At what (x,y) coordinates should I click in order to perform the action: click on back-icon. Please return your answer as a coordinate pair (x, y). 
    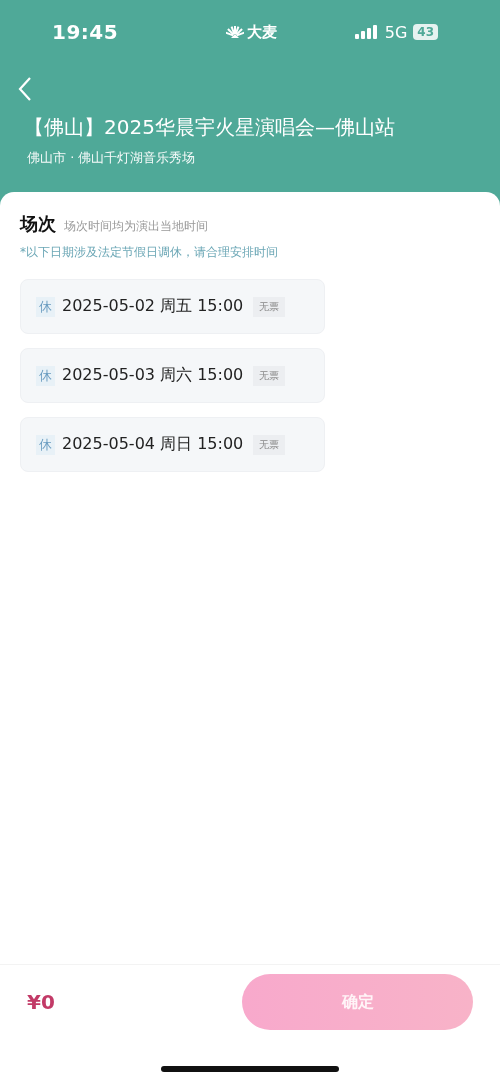
    Looking at the image, I should click on (25, 89).